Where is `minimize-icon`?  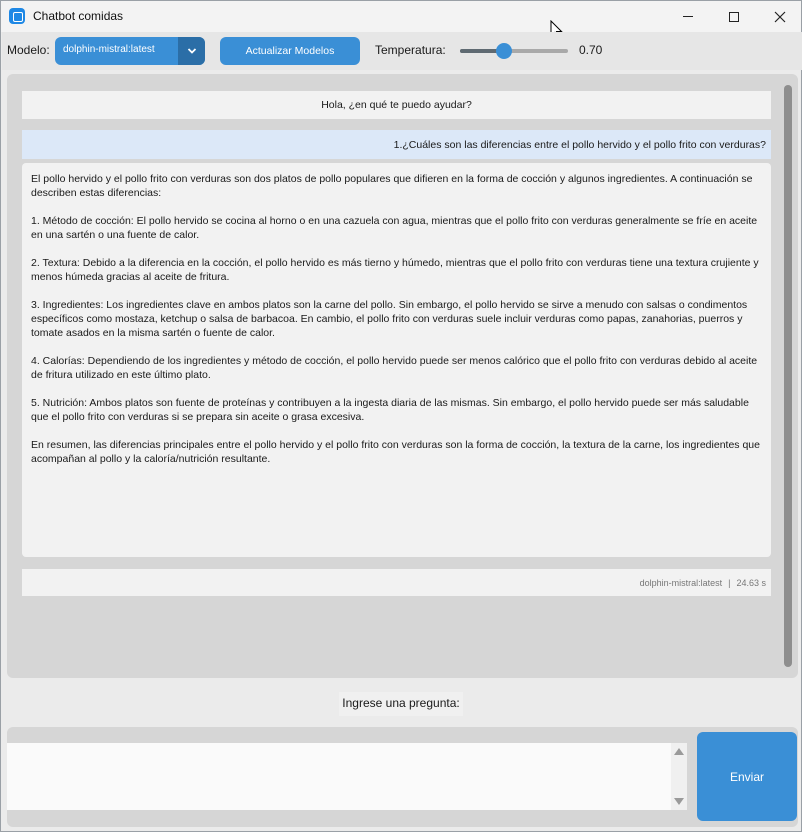 minimize-icon is located at coordinates (688, 16).